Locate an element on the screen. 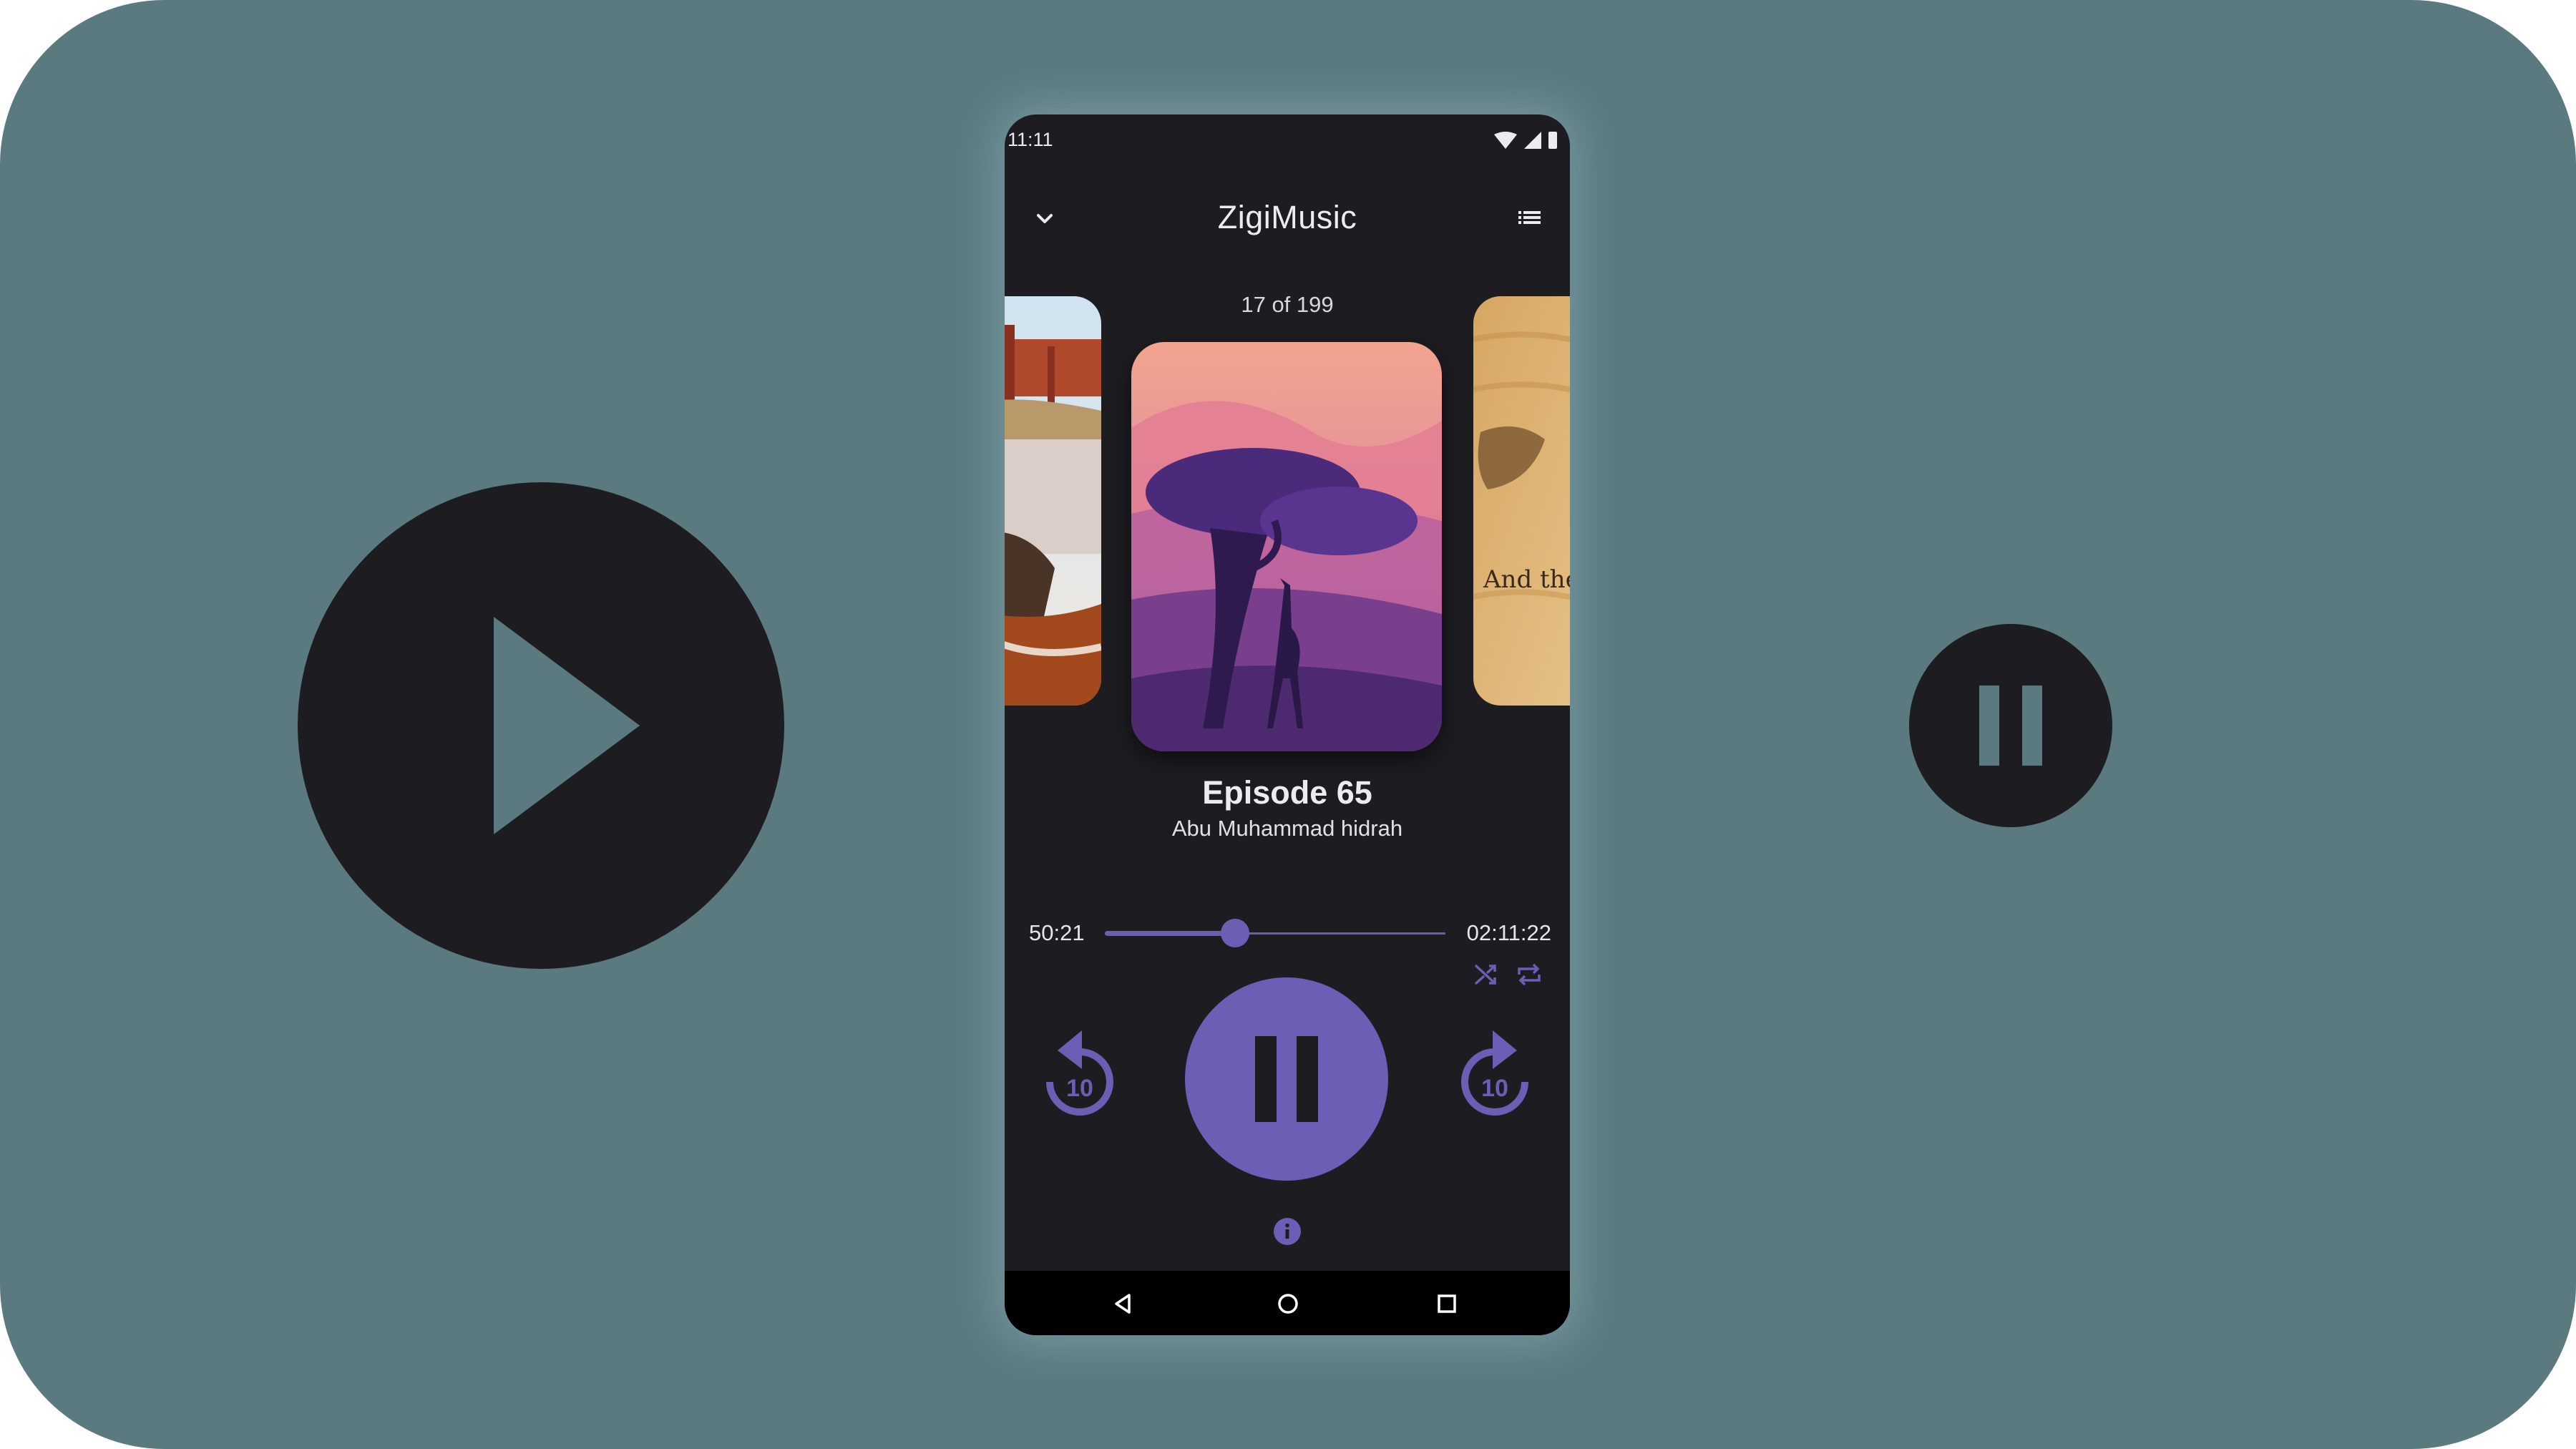  status-icons is located at coordinates (1527, 142).